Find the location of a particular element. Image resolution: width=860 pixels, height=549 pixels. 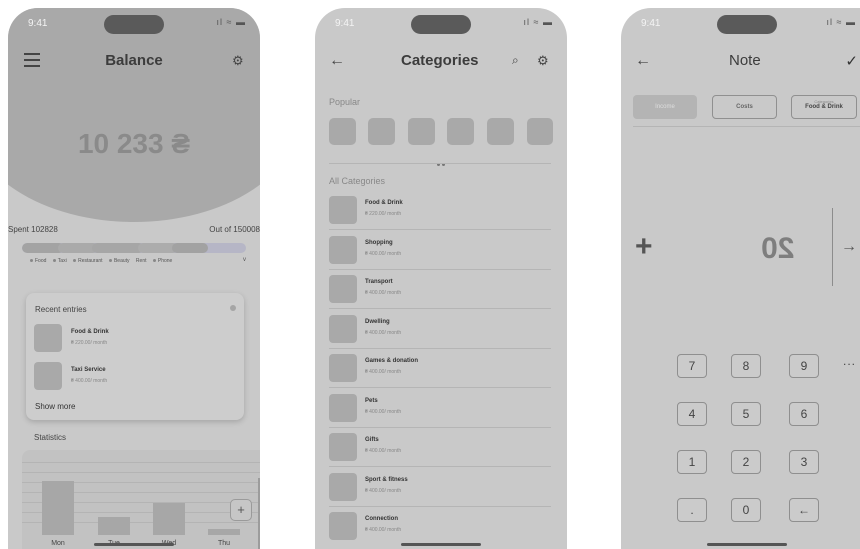

digit-key-6: 6 is located at coordinates (804, 414).